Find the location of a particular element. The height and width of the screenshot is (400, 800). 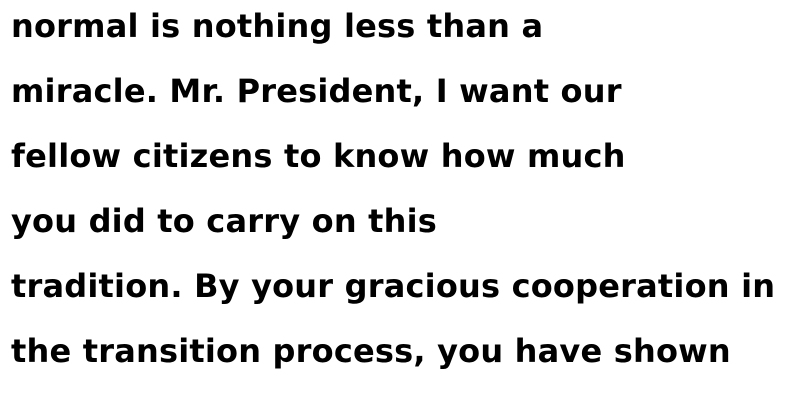

text-line-2: miracle. Mr. President, I want our is located at coordinates (316, 91).